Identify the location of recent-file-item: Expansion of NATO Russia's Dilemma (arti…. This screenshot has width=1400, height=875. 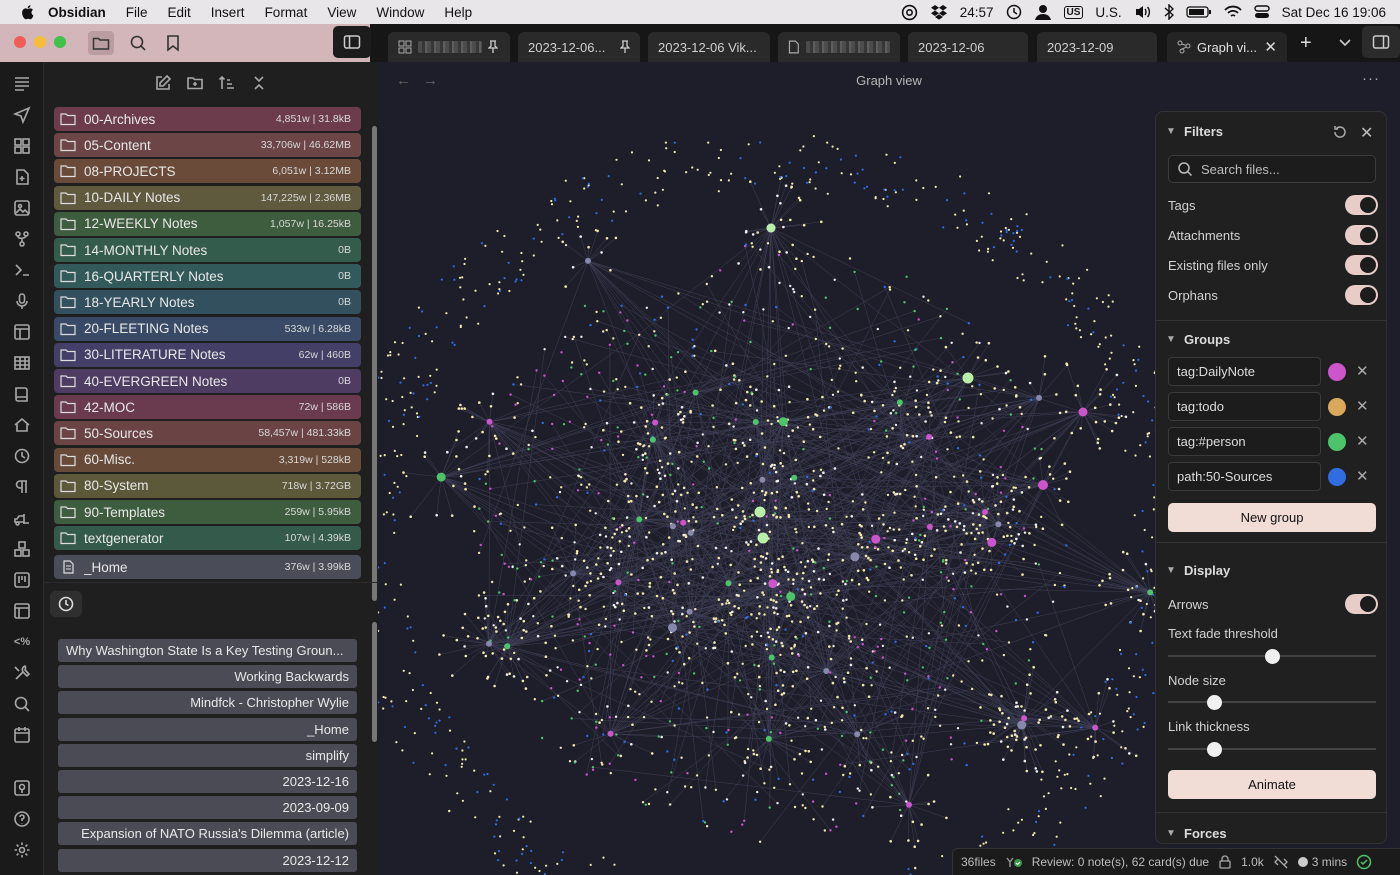
(207, 834).